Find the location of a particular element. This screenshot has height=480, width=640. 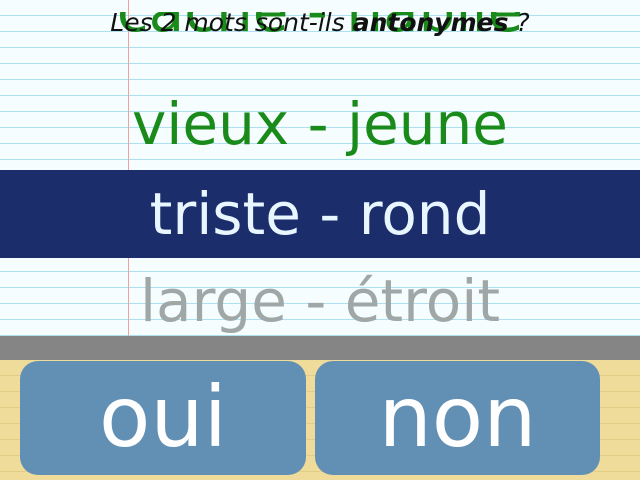

question-prompt: Les 2 mots sont-ils antonymes ? is located at coordinates (320, 23).